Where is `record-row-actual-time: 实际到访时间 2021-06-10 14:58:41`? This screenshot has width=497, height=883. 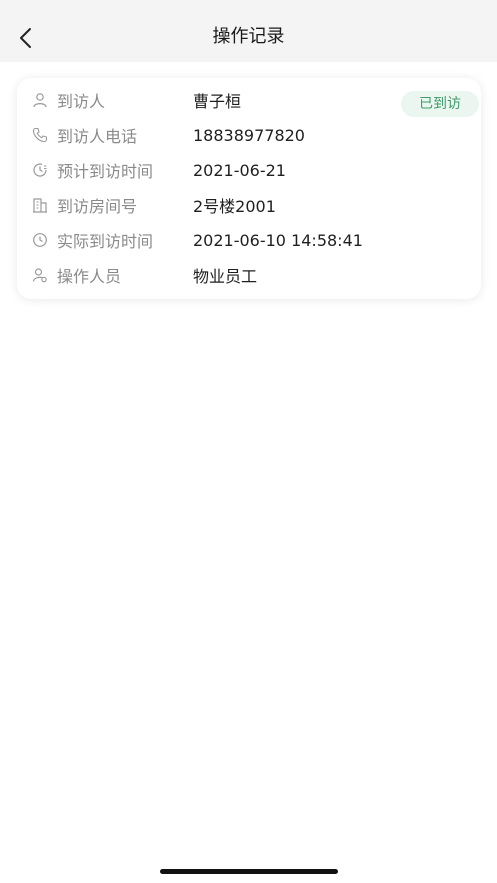
record-row-actual-time: 实际到访时间 2021-06-10 14:58:41 is located at coordinates (207, 240).